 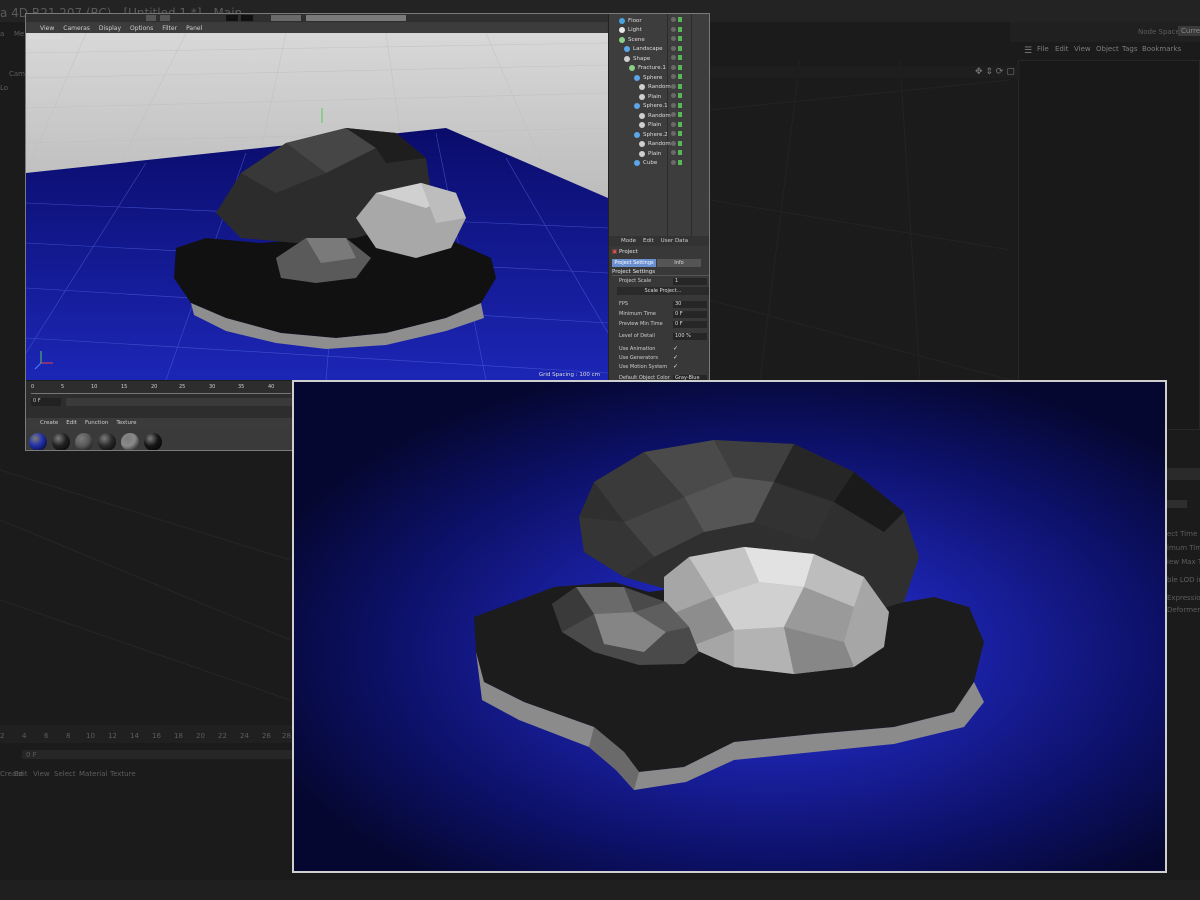 I want to click on level-of-detail-field: 100 %, so click(x=690, y=336).